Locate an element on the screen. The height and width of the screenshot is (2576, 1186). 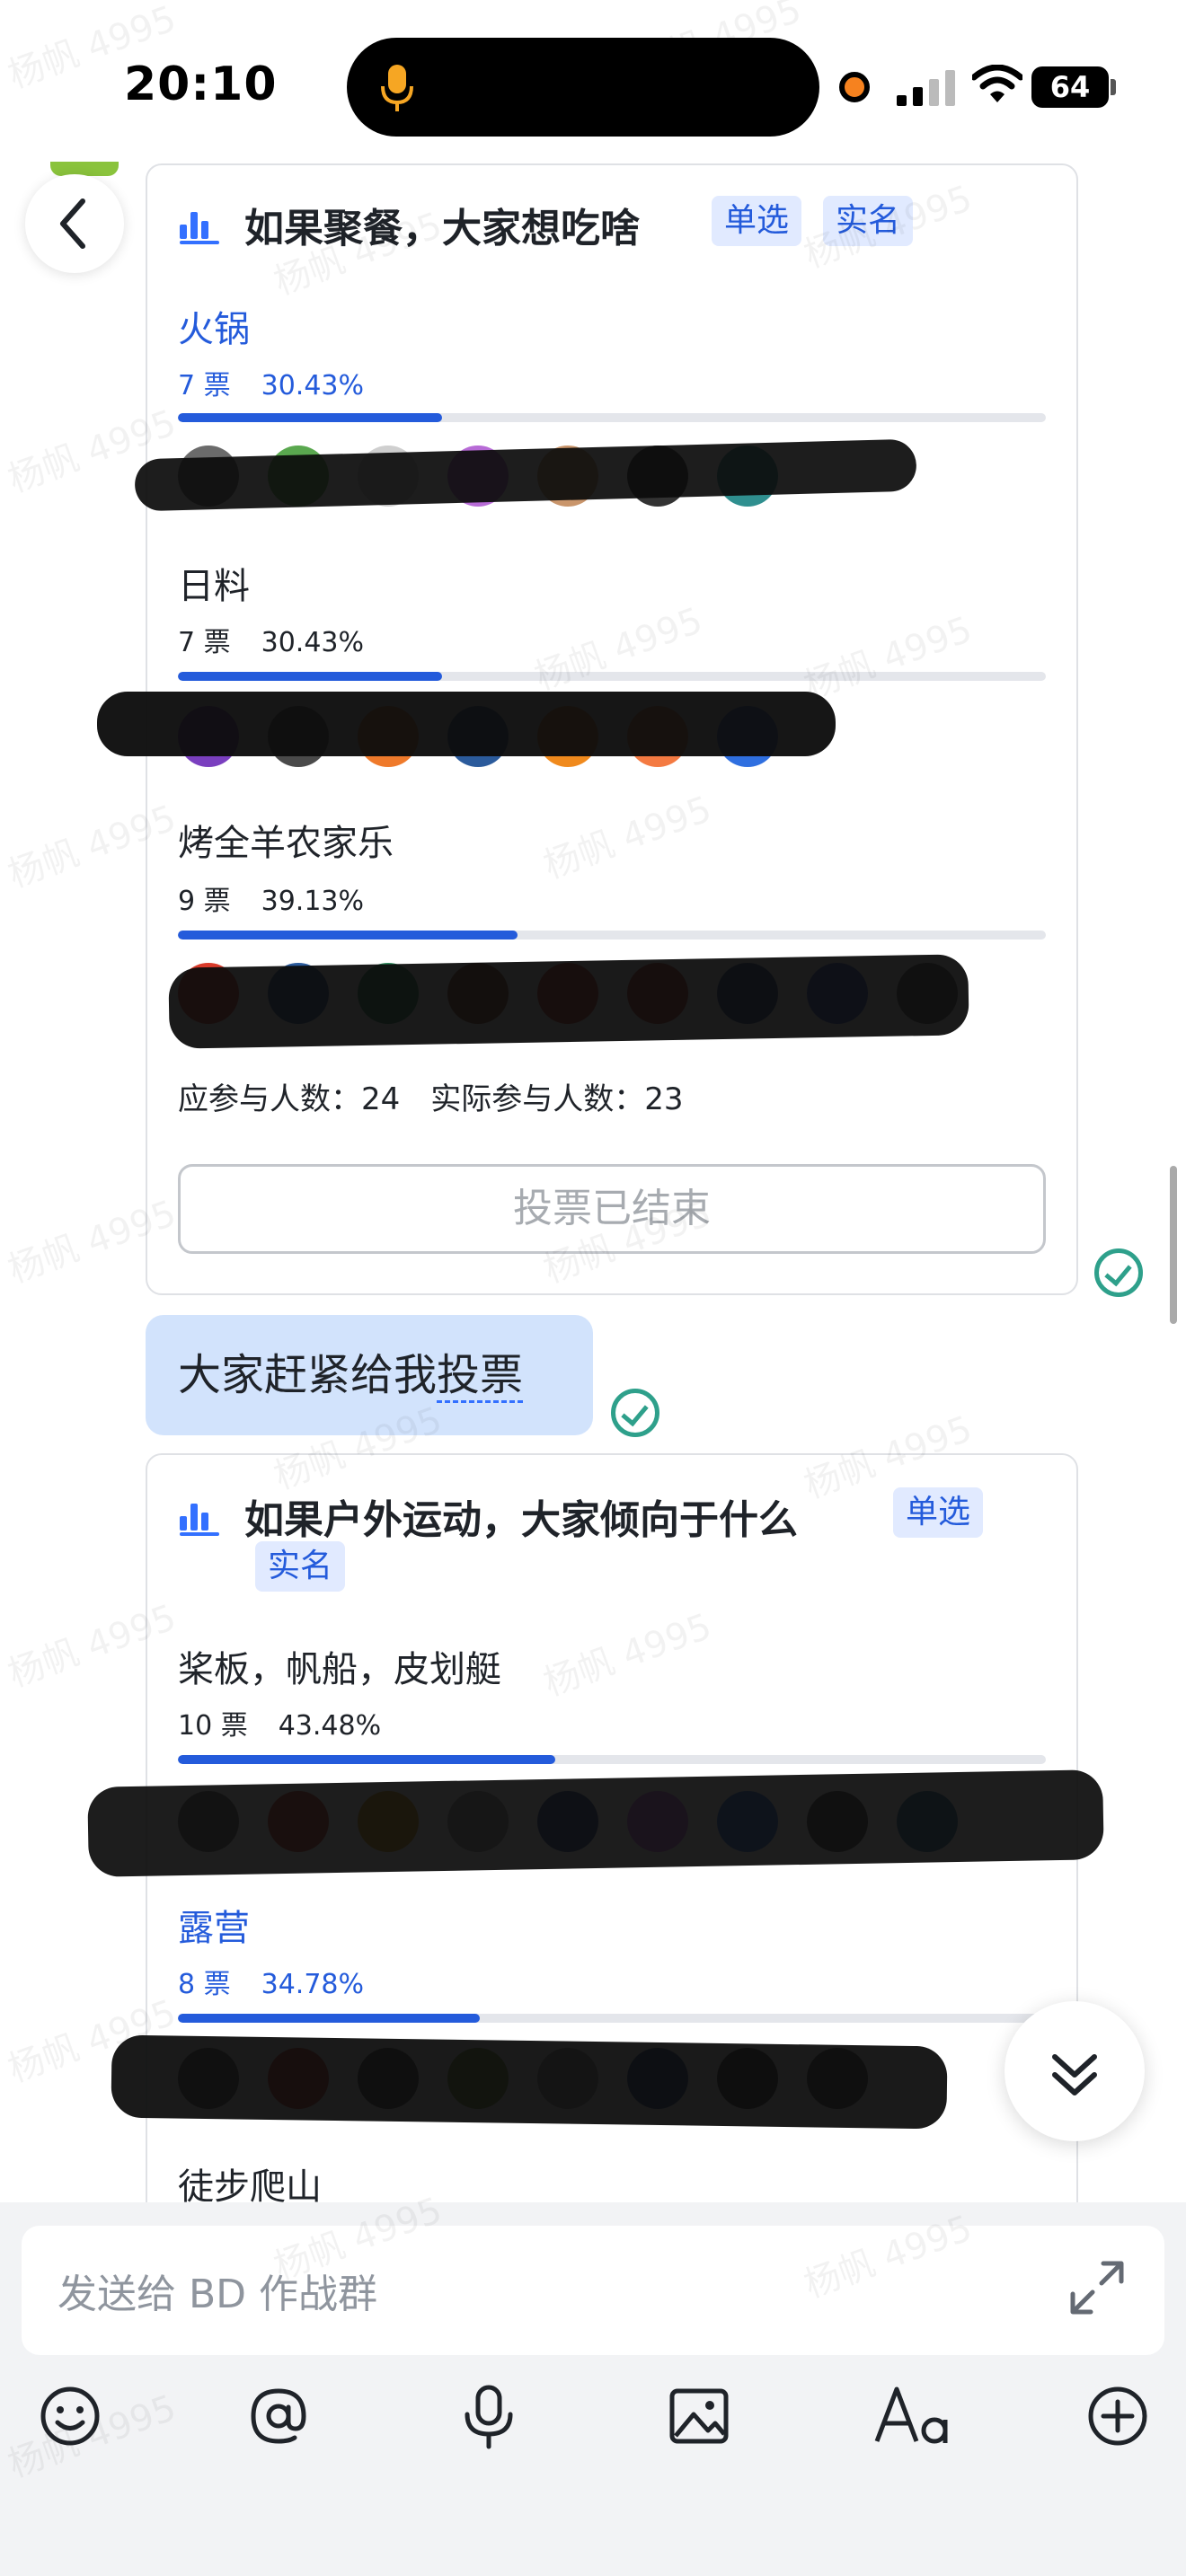
expected-count: 应参与人数：24 is located at coordinates (289, 1099).